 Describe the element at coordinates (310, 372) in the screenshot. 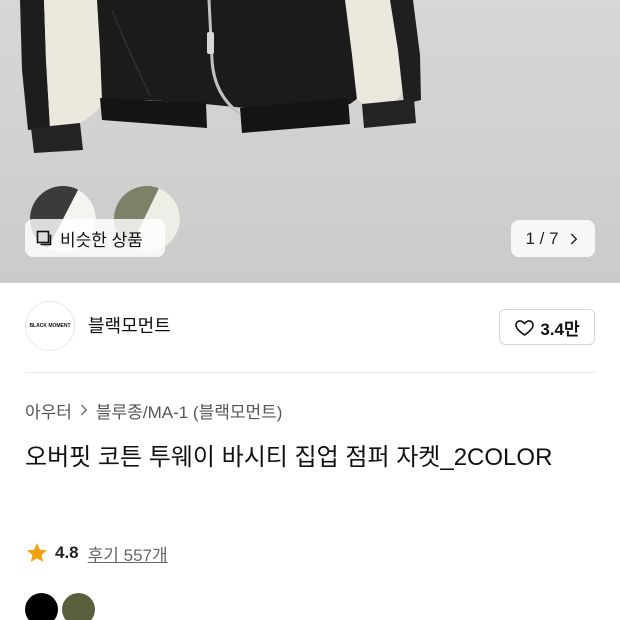

I see `divider` at that location.